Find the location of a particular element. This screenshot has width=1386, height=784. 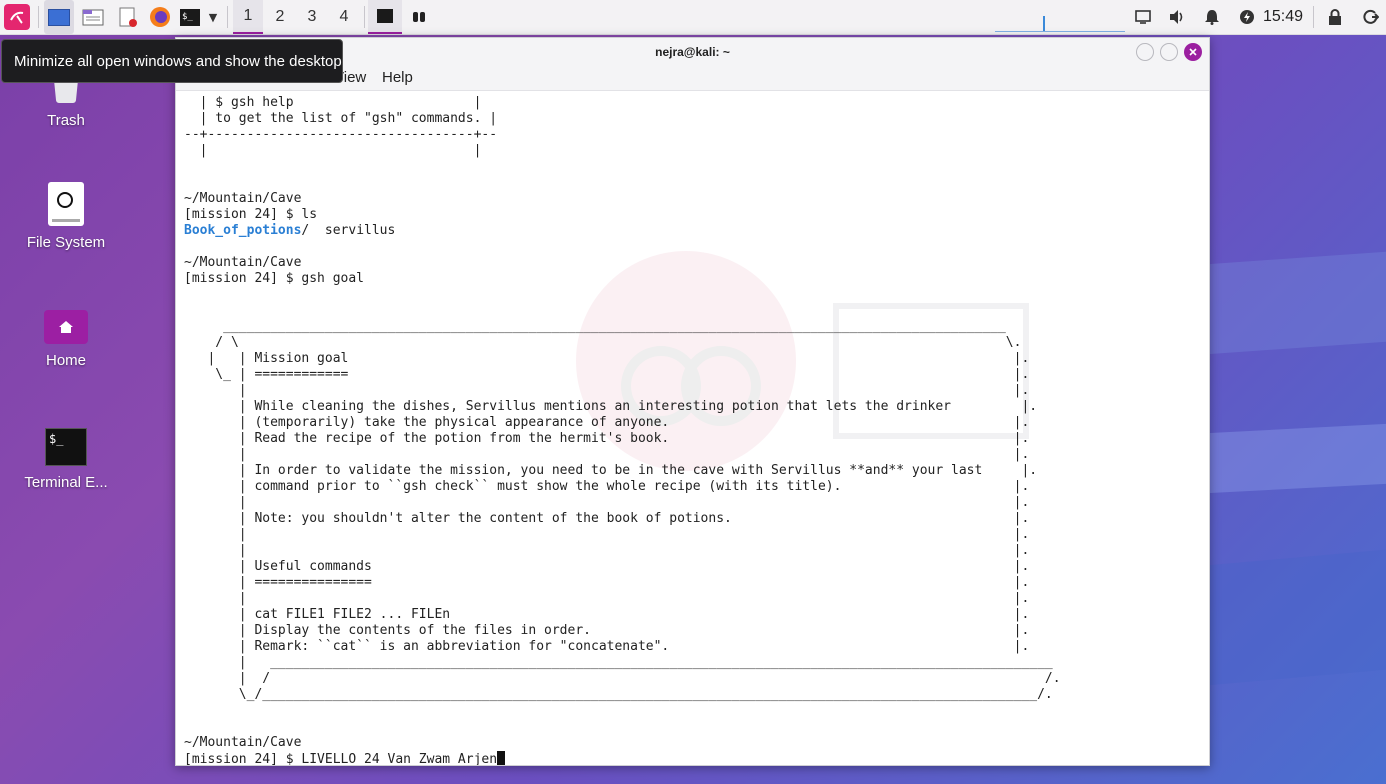

kali-menu-button is located at coordinates (17, 17).